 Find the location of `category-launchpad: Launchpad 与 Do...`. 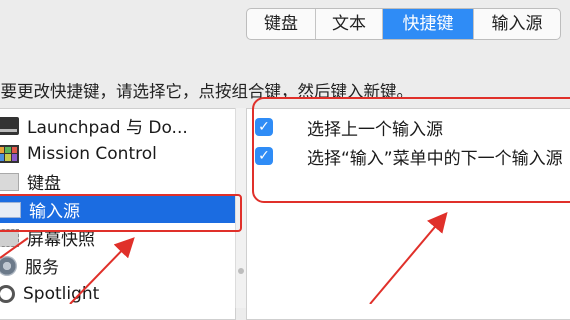

category-launchpad: Launchpad 与 Do... is located at coordinates (117, 125).